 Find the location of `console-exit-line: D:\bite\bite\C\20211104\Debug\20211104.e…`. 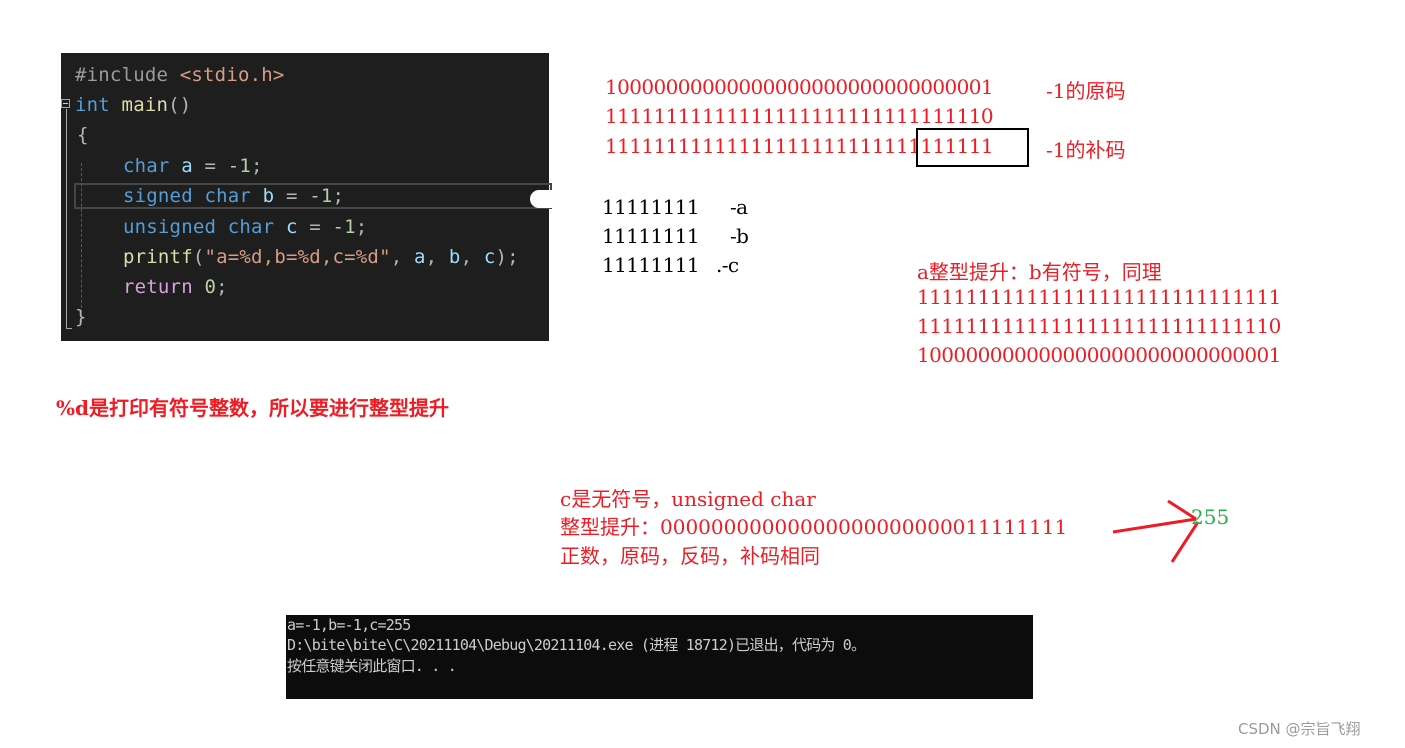

console-exit-line: D:\bite\bite\C\20211104\Debug\20211104.e… is located at coordinates (576, 645).